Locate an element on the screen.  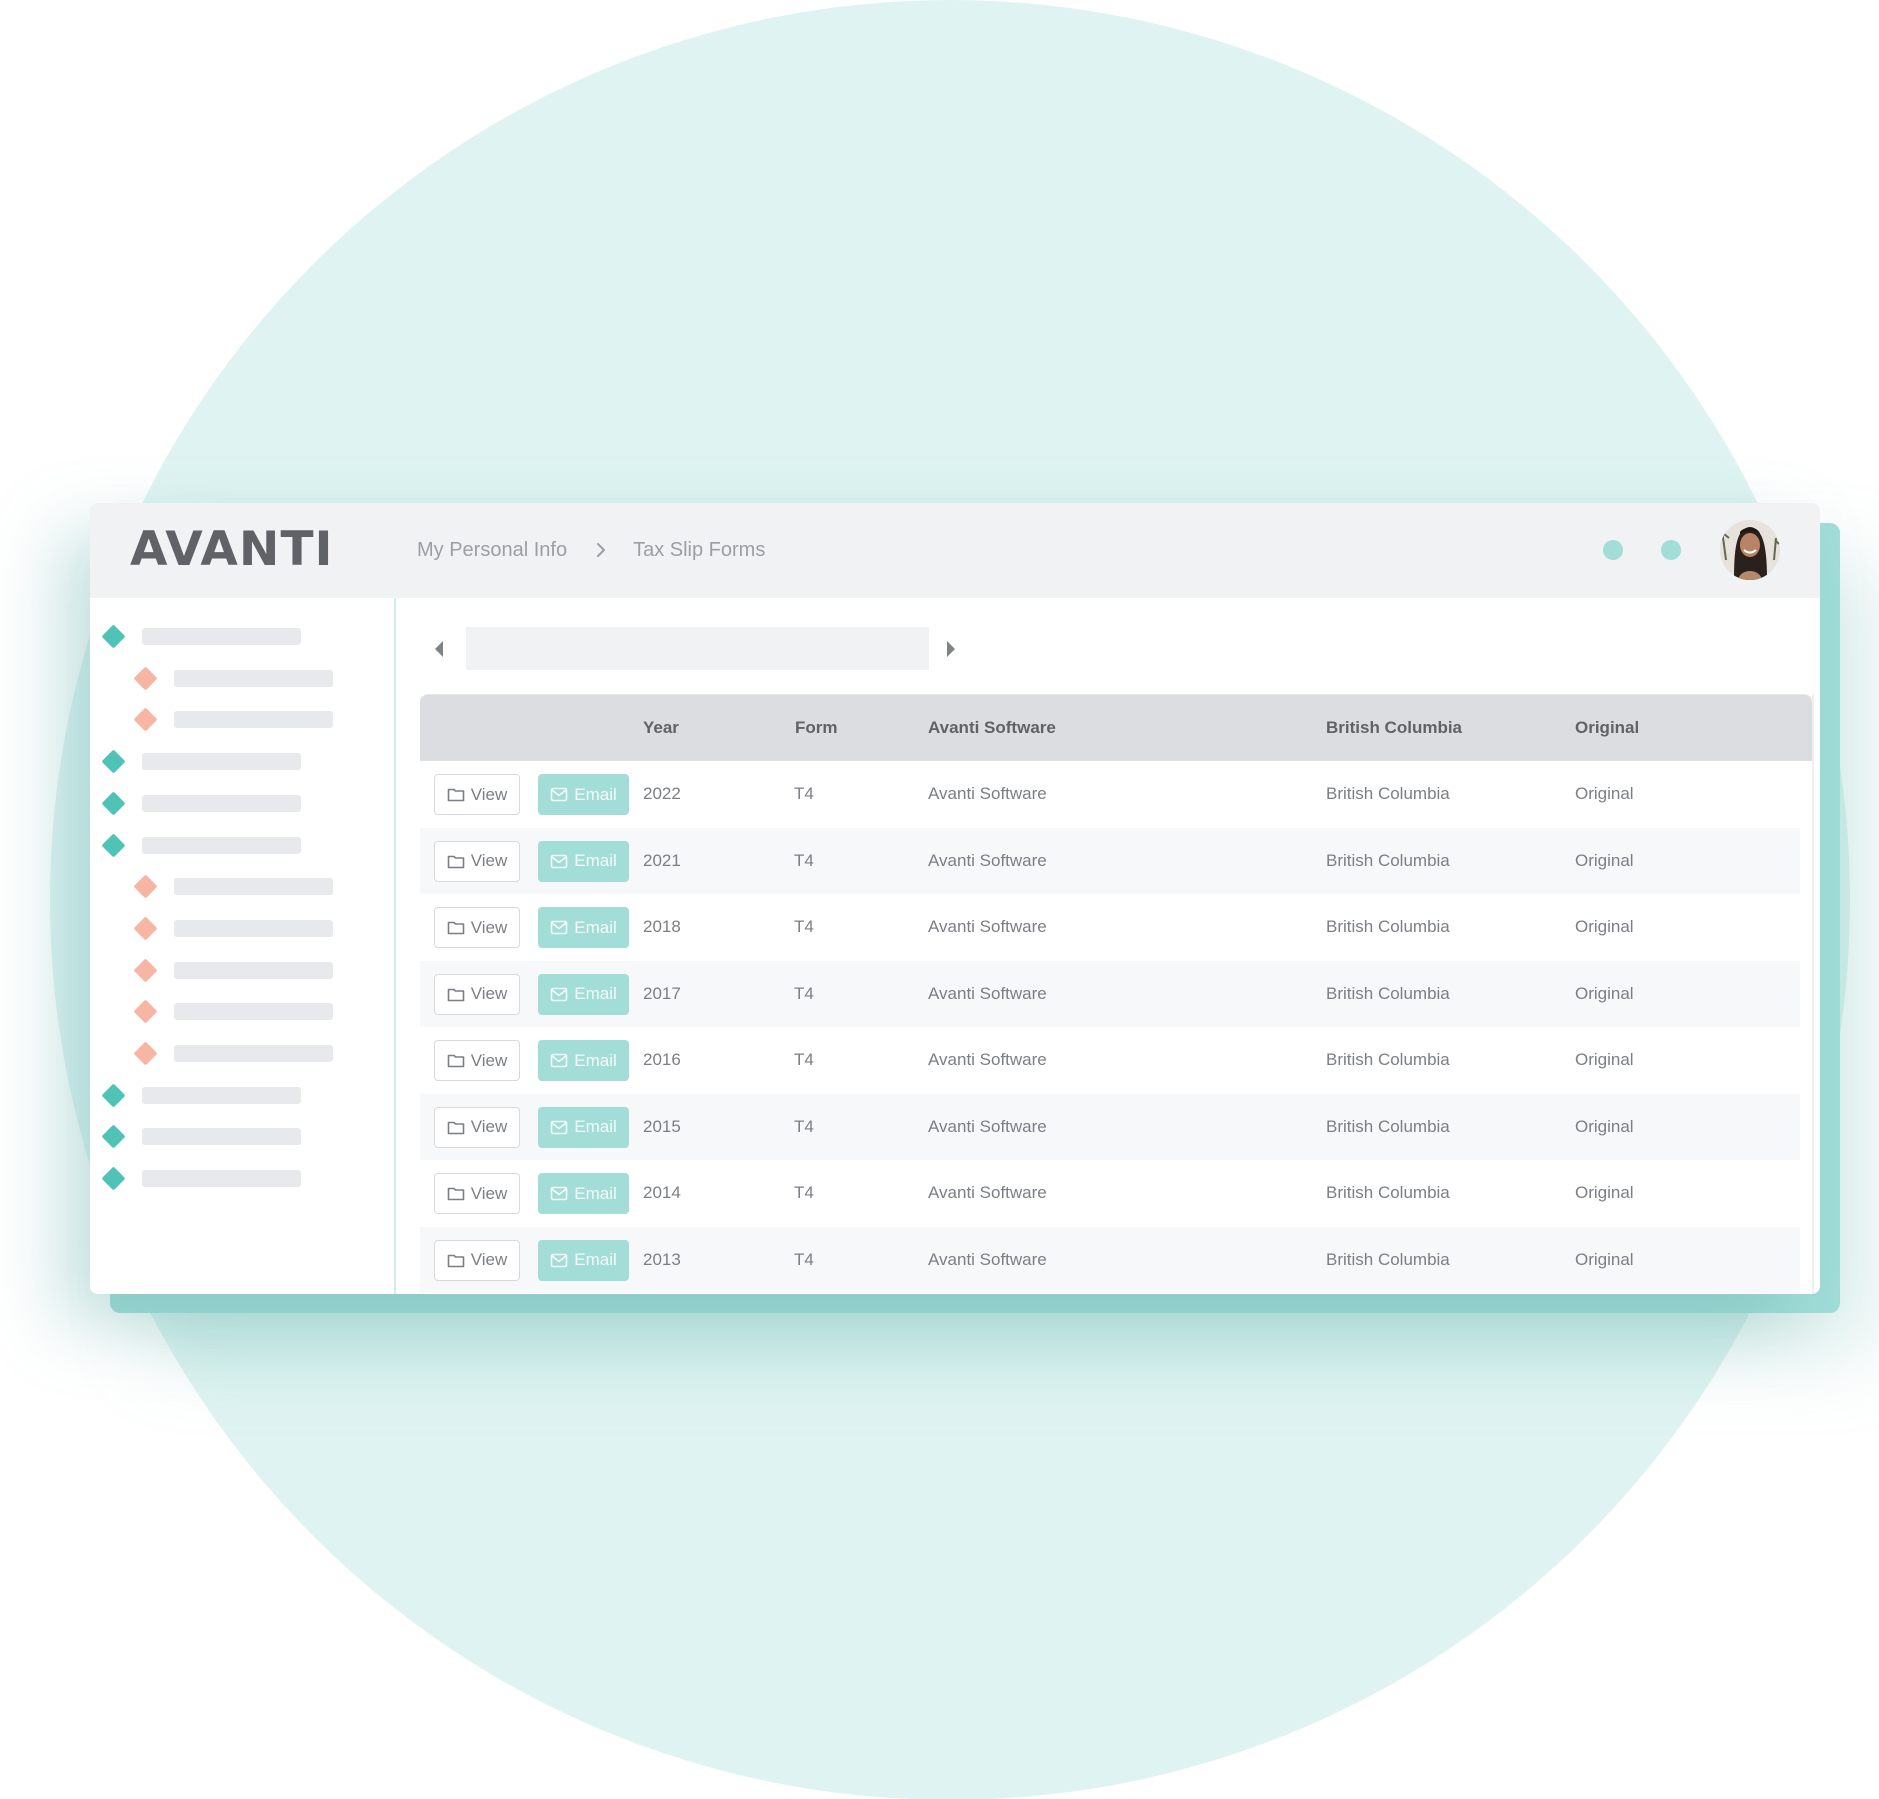
cell-year: 2016 is located at coordinates (662, 1059).